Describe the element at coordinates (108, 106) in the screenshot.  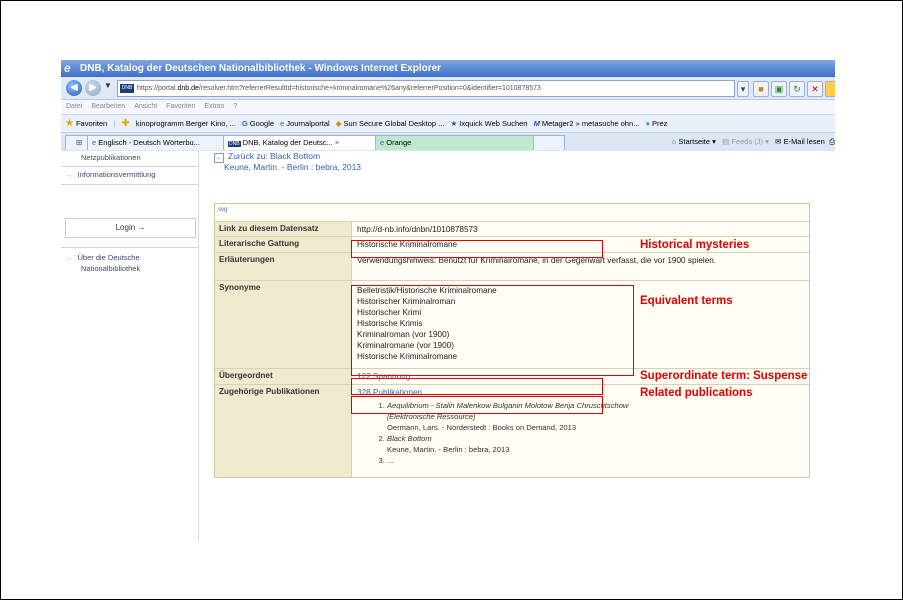
I see `menu-bearbeiten: Bearbeiten` at that location.